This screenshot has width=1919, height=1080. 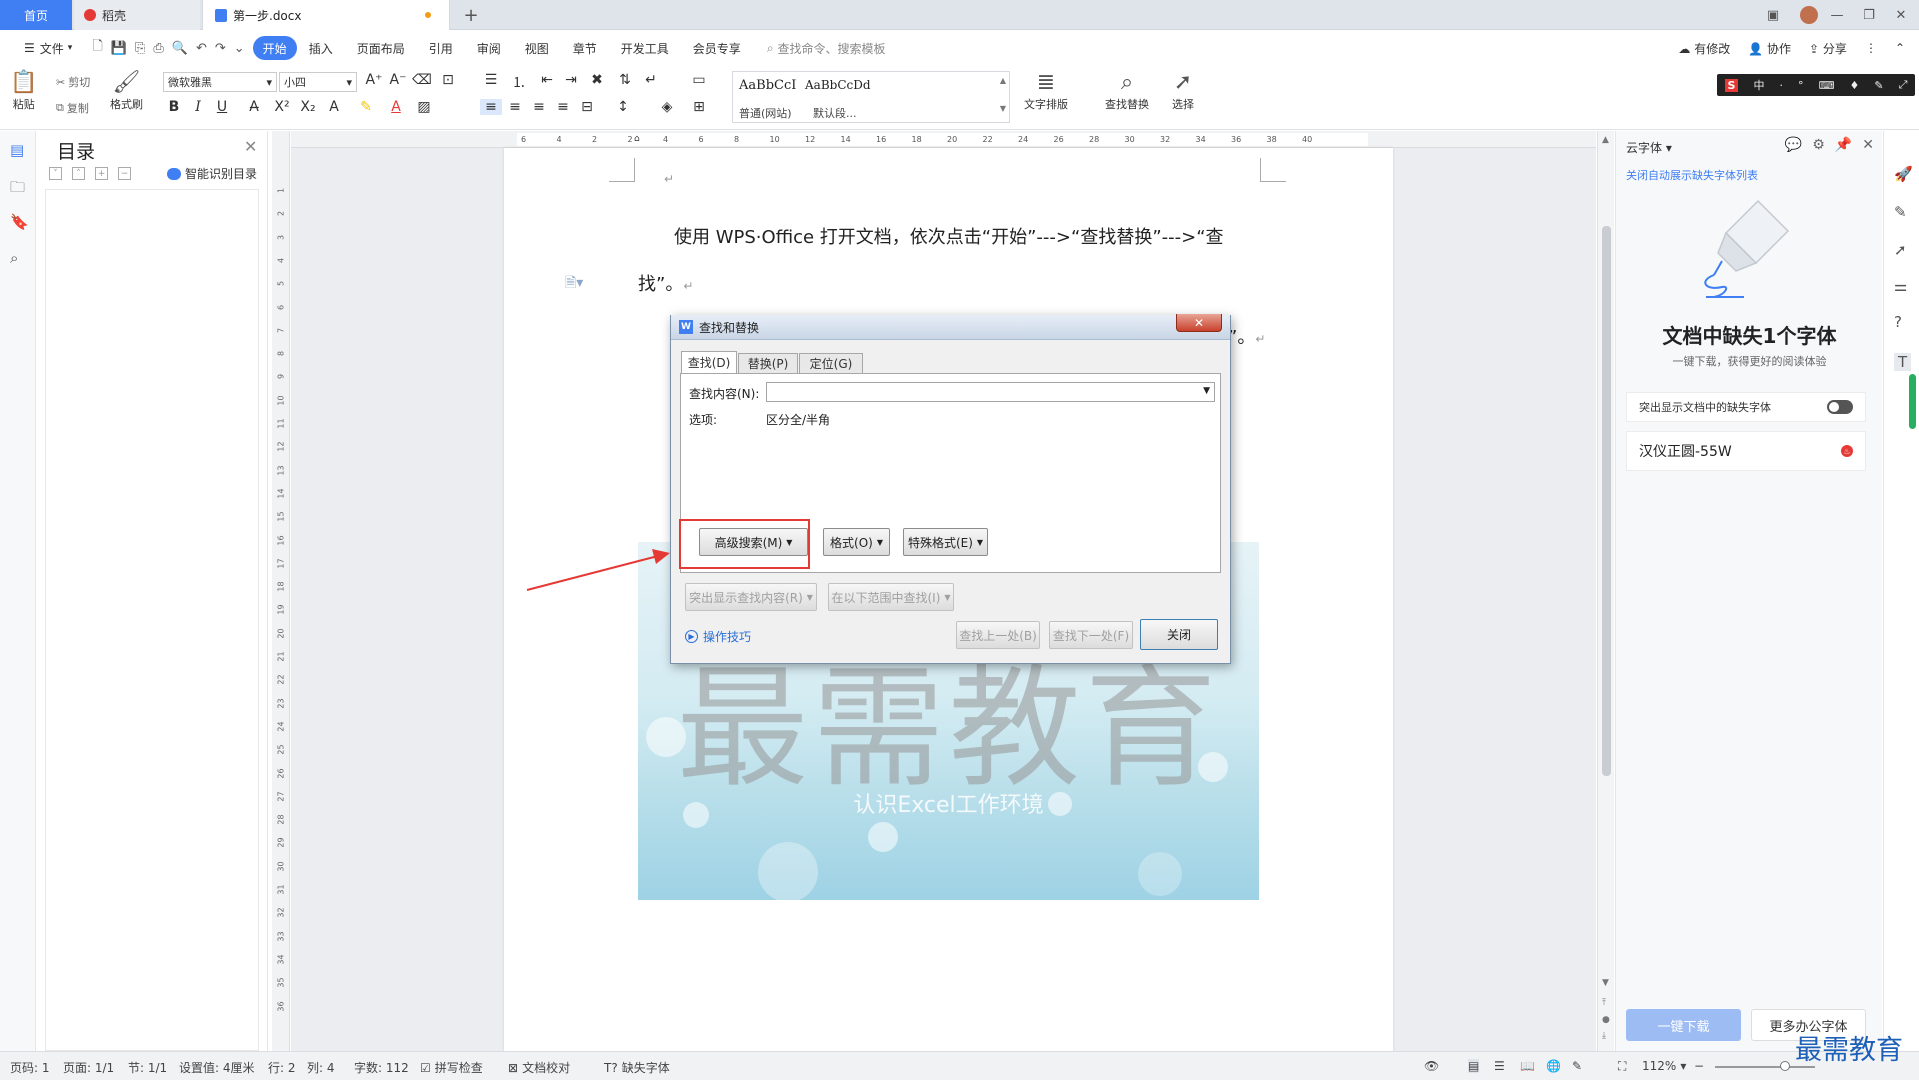 What do you see at coordinates (381, 1067) in the screenshot?
I see `status-word-count: 字数: 112` at bounding box center [381, 1067].